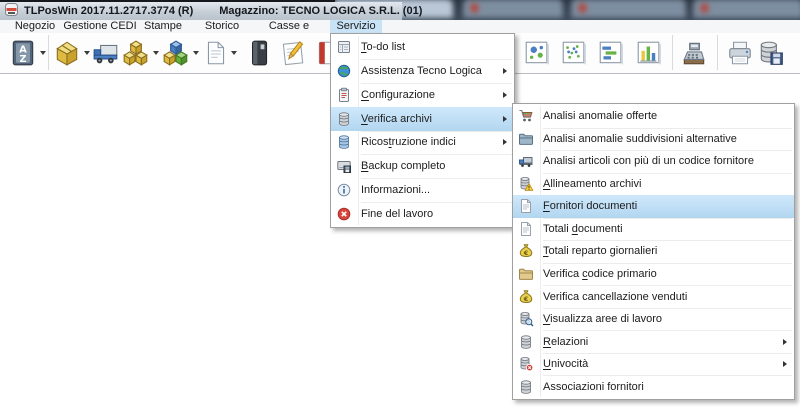  Describe the element at coordinates (537, 53) in the screenshot. I see `chart-bubble-icon` at that location.